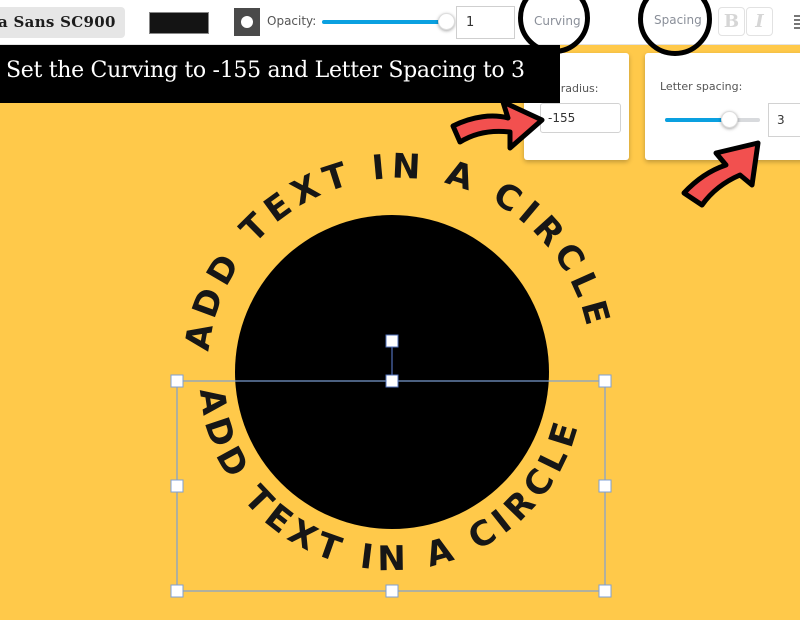 This screenshot has height=620, width=800. I want to click on letter-spacing-label: Letter spacing:, so click(701, 86).